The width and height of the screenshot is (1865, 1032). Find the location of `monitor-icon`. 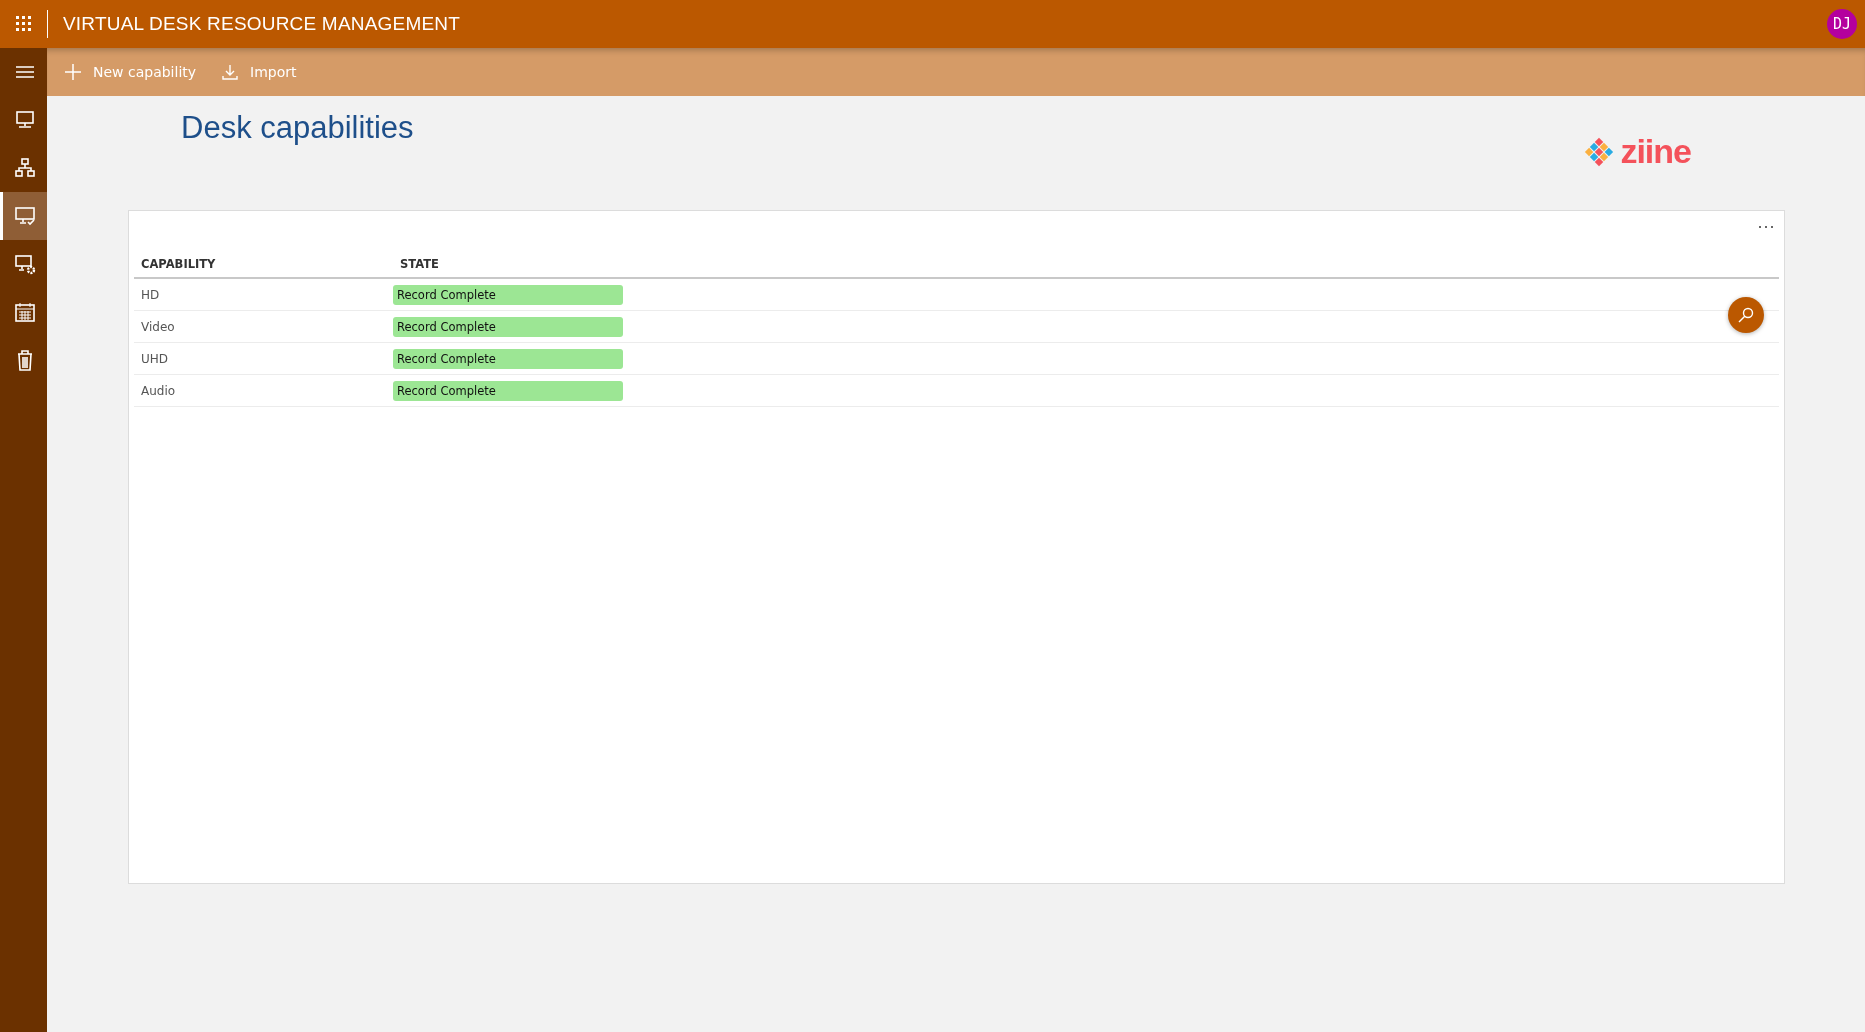

monitor-icon is located at coordinates (25, 120).